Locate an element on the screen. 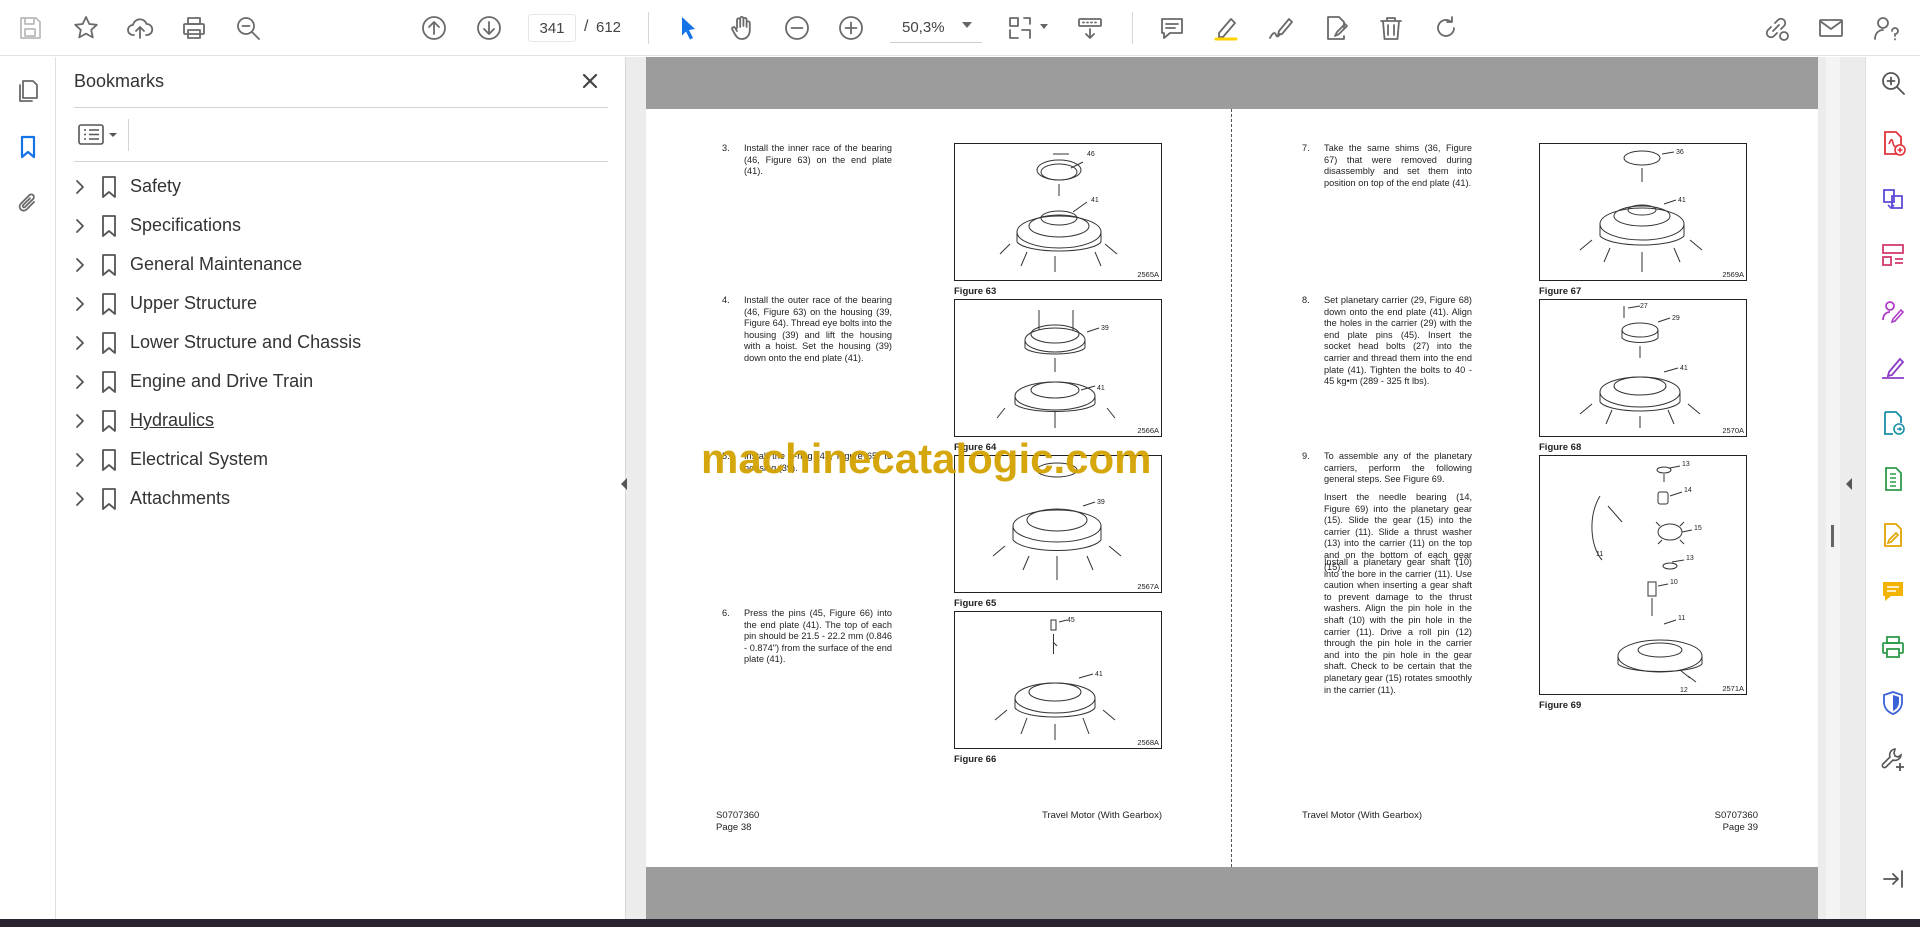 This screenshot has height=927, width=1920. figure-caption: Figure 69 is located at coordinates (1560, 705).